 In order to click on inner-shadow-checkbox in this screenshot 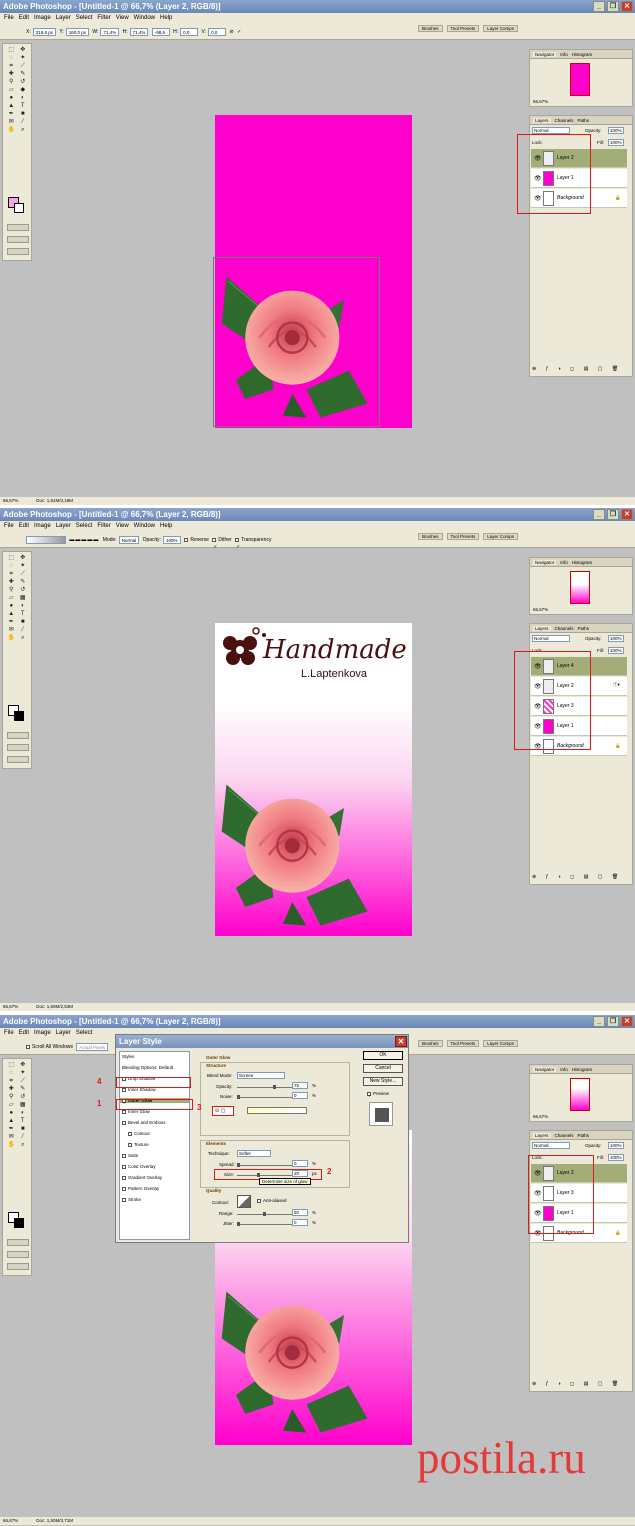, I will do `click(124, 1089)`.